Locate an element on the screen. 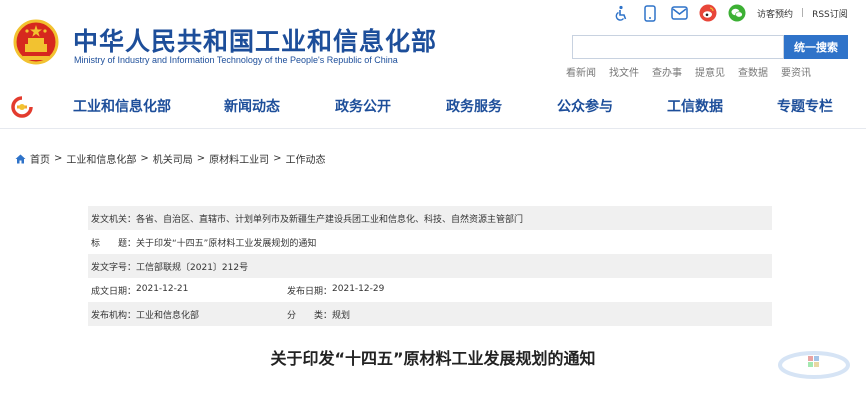 The image size is (866, 402). weibo-icon is located at coordinates (708, 13).